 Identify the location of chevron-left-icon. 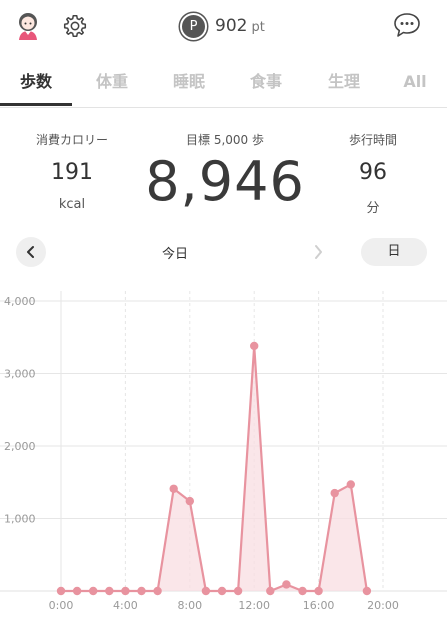
(30, 252).